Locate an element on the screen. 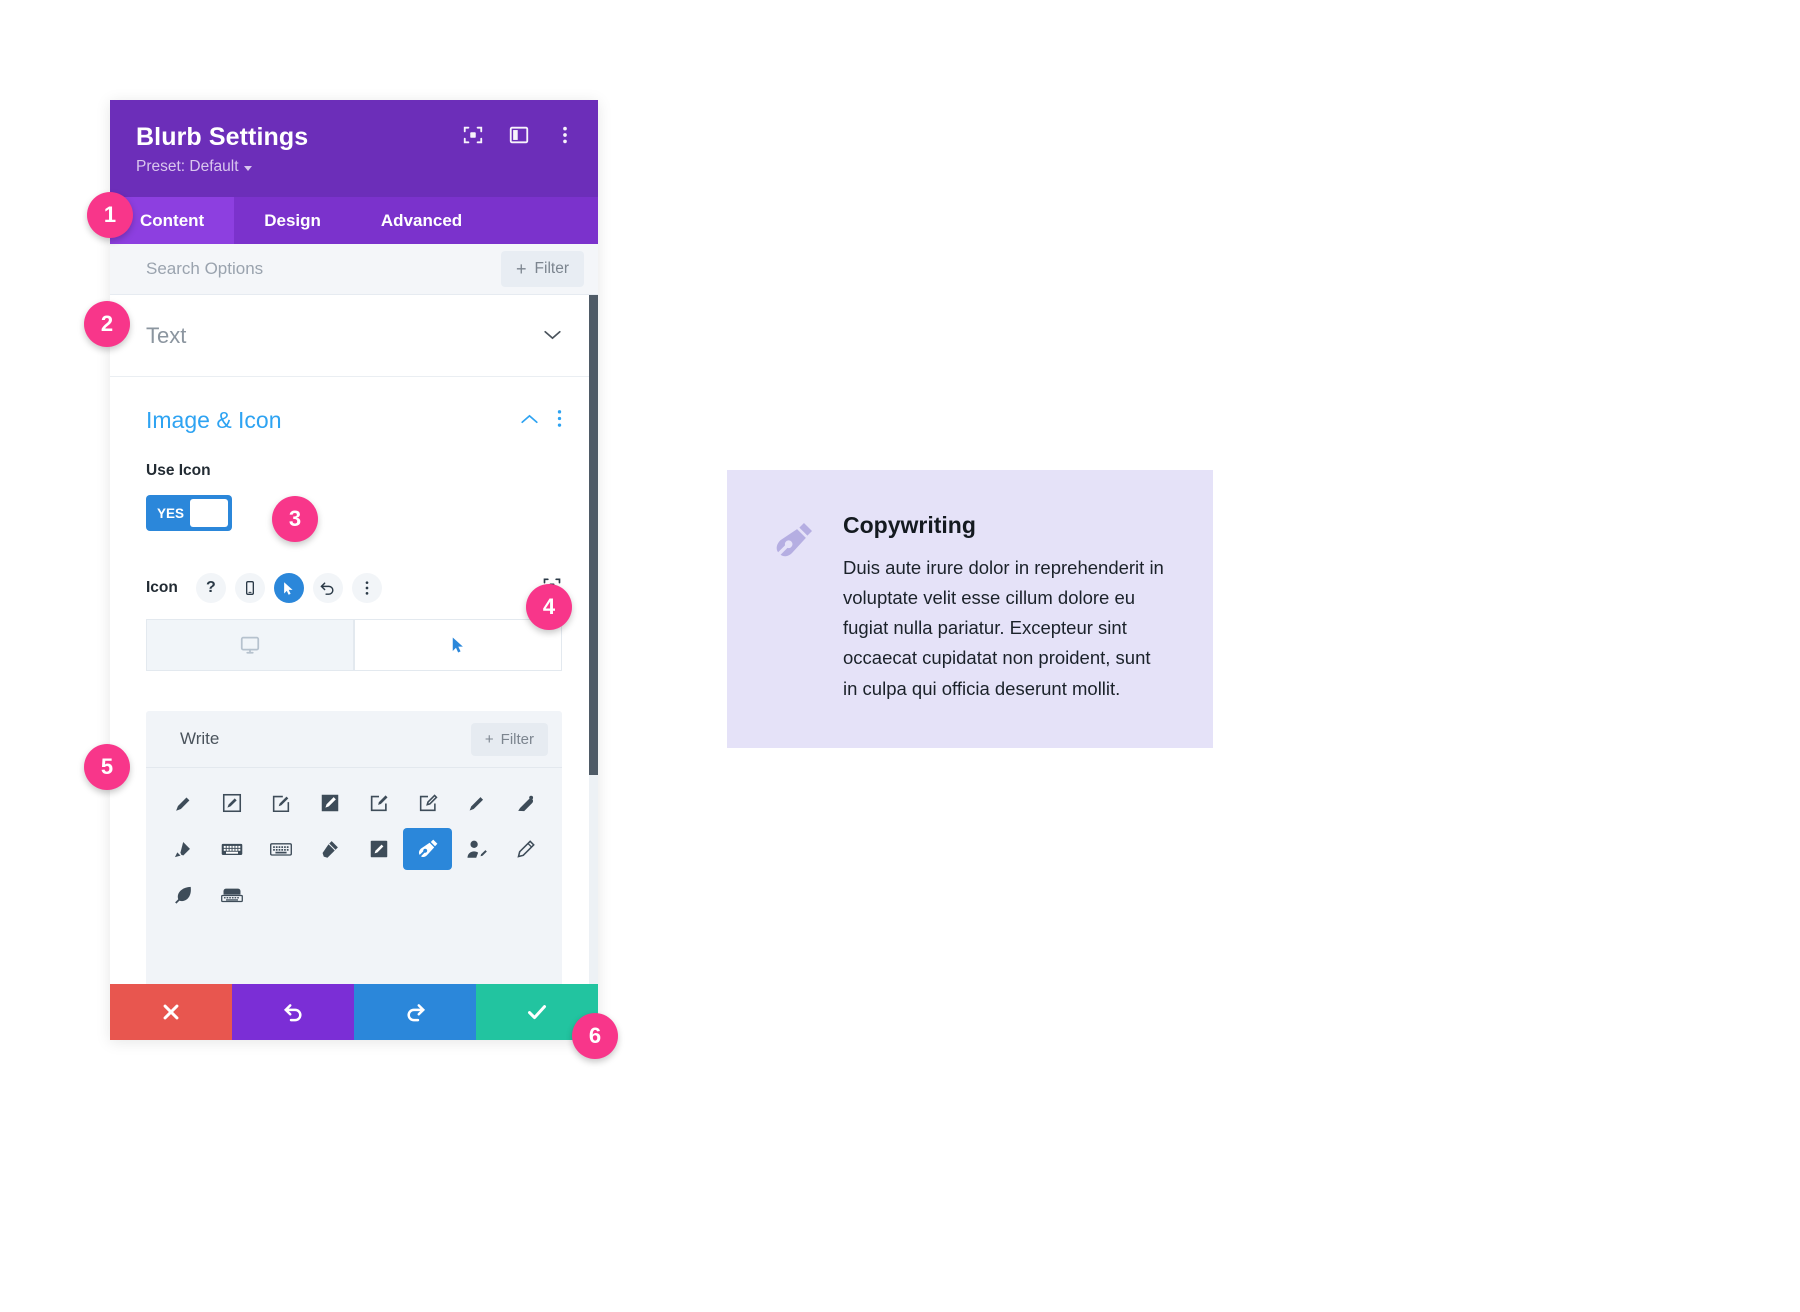 Image resolution: width=1800 pixels, height=1312 pixels. typewriter-icon is located at coordinates (231, 895).